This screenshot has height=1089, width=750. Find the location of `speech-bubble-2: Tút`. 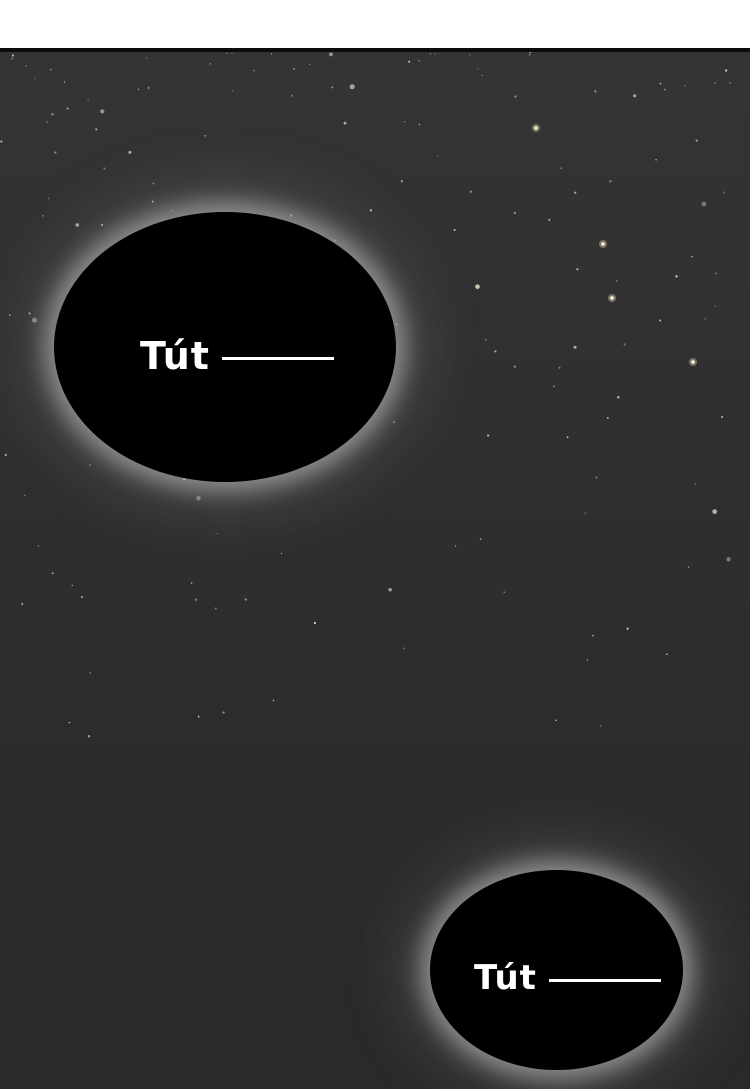

speech-bubble-2: Tút is located at coordinates (556, 970).